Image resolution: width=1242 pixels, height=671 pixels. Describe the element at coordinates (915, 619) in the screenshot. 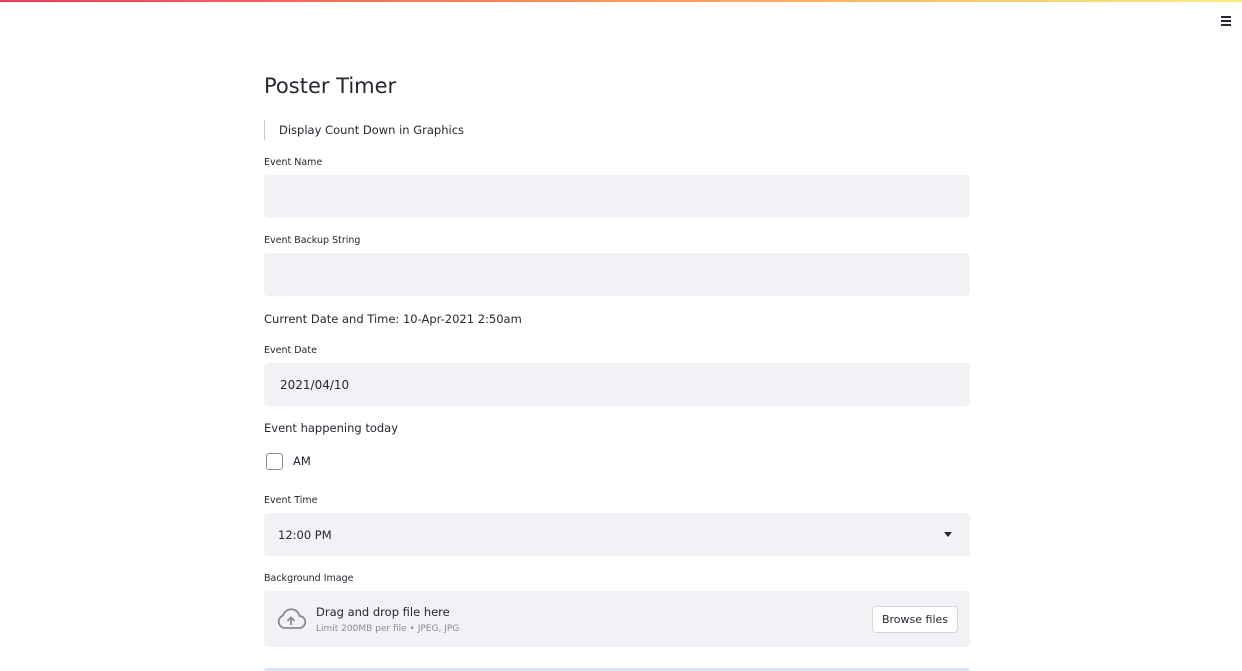

I see `browse-files-button: Browse files` at that location.